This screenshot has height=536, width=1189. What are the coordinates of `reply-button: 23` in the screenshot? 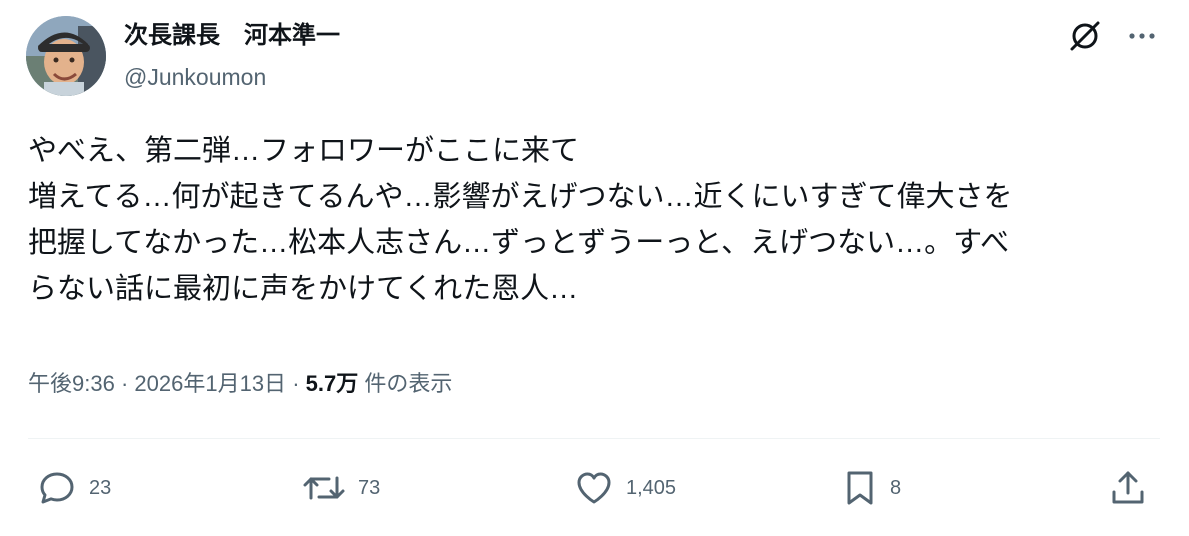 It's located at (74, 488).